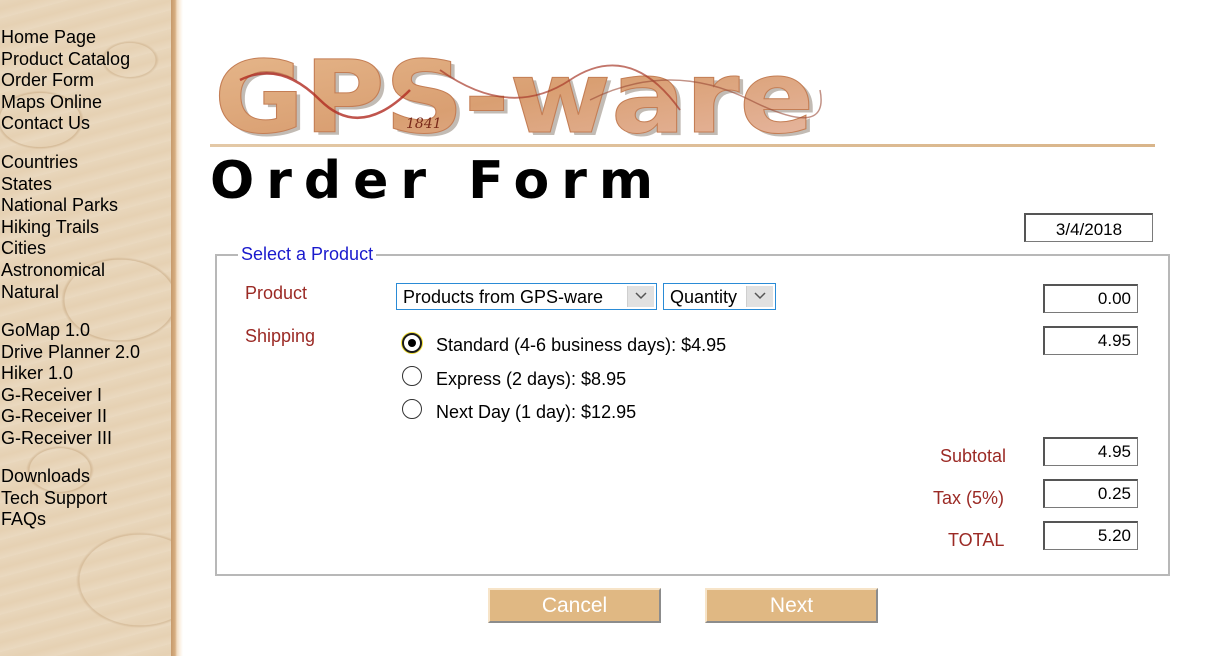  What do you see at coordinates (54, 477) in the screenshot?
I see `nav-item-downloads: Downloads` at bounding box center [54, 477].